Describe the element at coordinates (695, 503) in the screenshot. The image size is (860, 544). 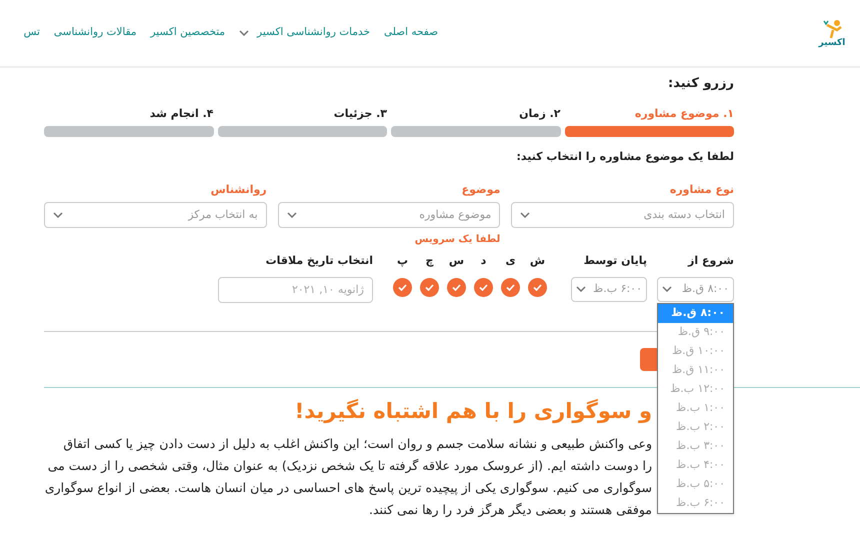
I see `time-option: ۶:۰۰ ب.ظ` at that location.